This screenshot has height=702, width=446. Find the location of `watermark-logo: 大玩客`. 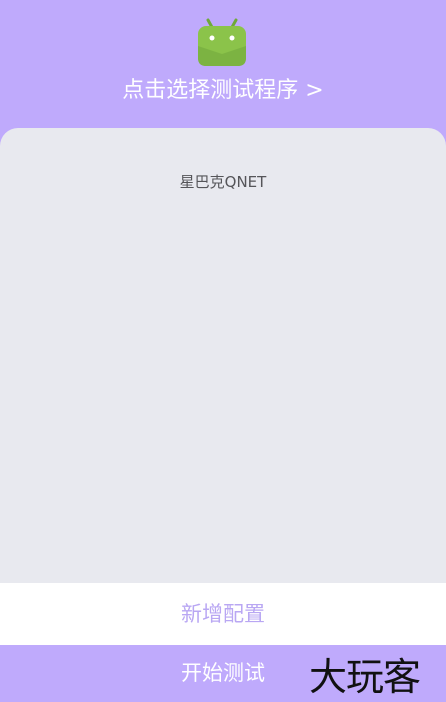

watermark-logo: 大玩客 is located at coordinates (365, 677).